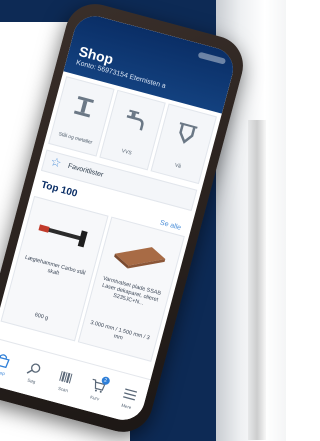  Describe the element at coordinates (55, 265) in the screenshot. I see `product-name: Lægtehammer Carbo stål skaft` at that location.